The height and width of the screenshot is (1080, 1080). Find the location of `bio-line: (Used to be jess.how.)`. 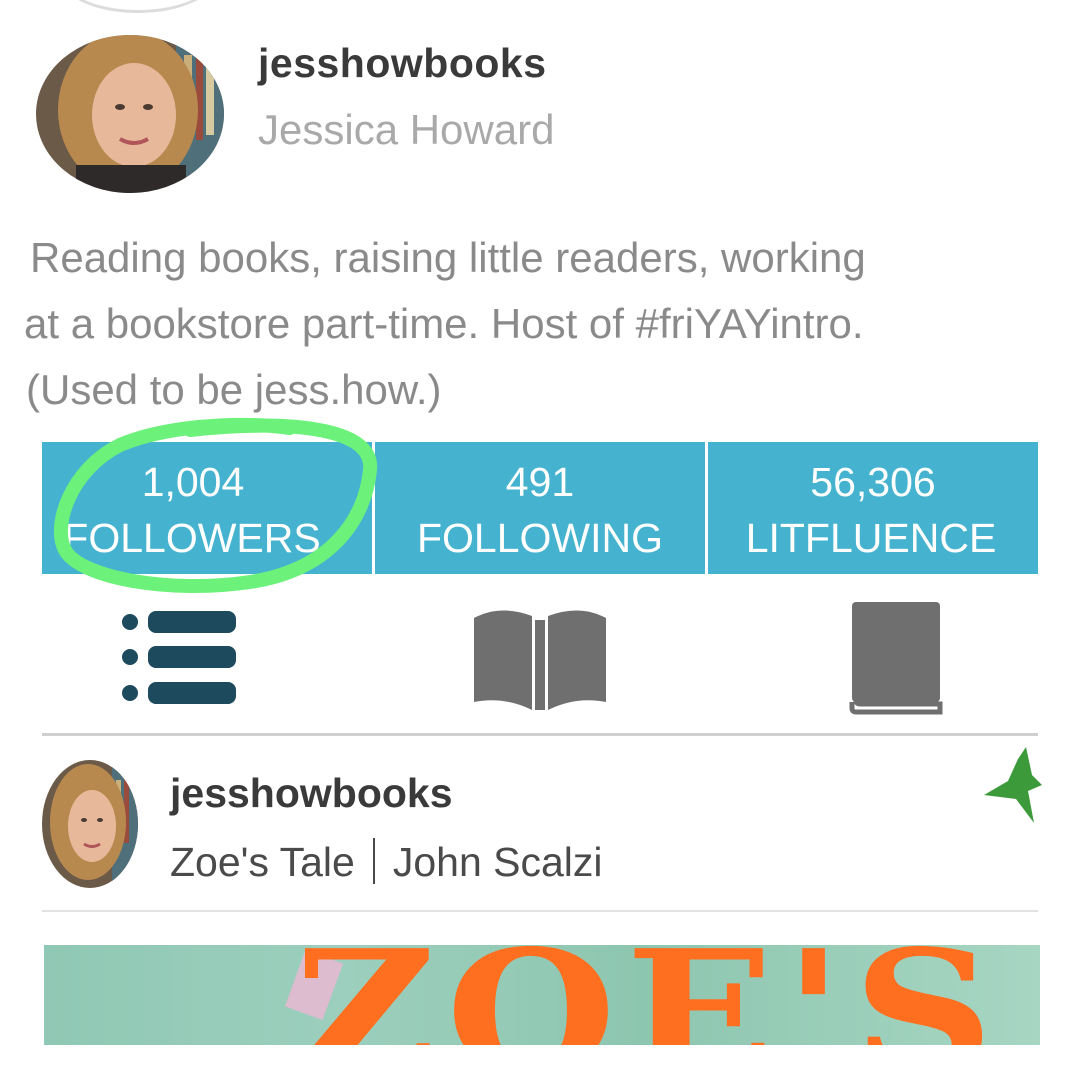

bio-line: (Used to be jess.how.) is located at coordinates (234, 389).